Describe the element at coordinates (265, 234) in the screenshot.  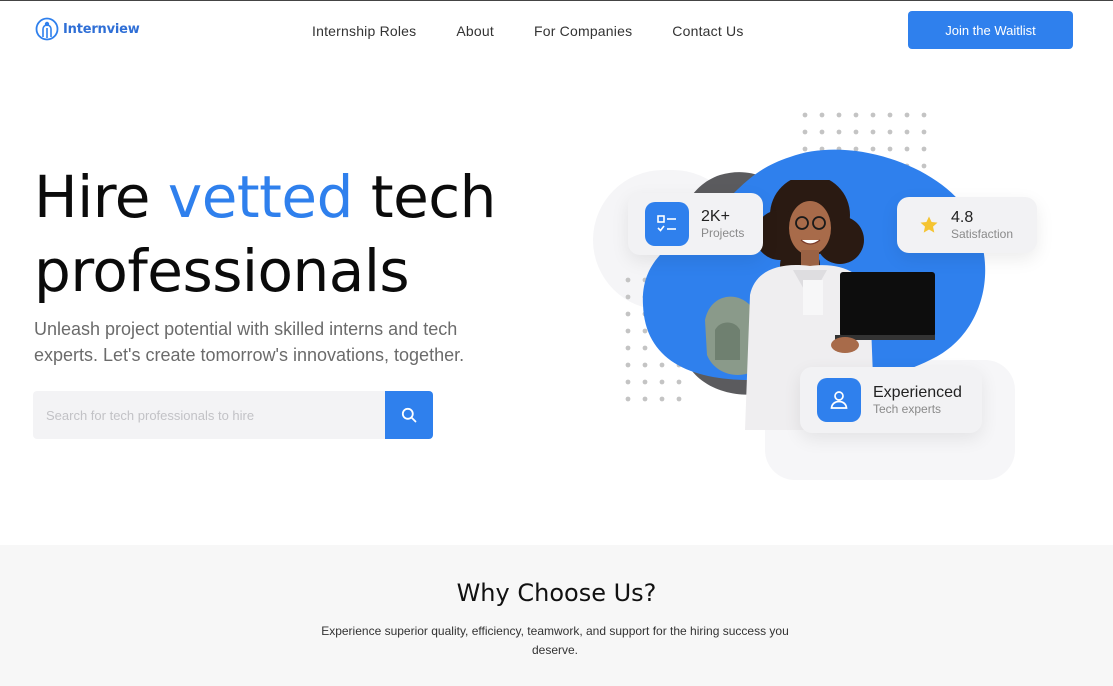
I see `hero-title: Hire vetted tech professionals` at that location.